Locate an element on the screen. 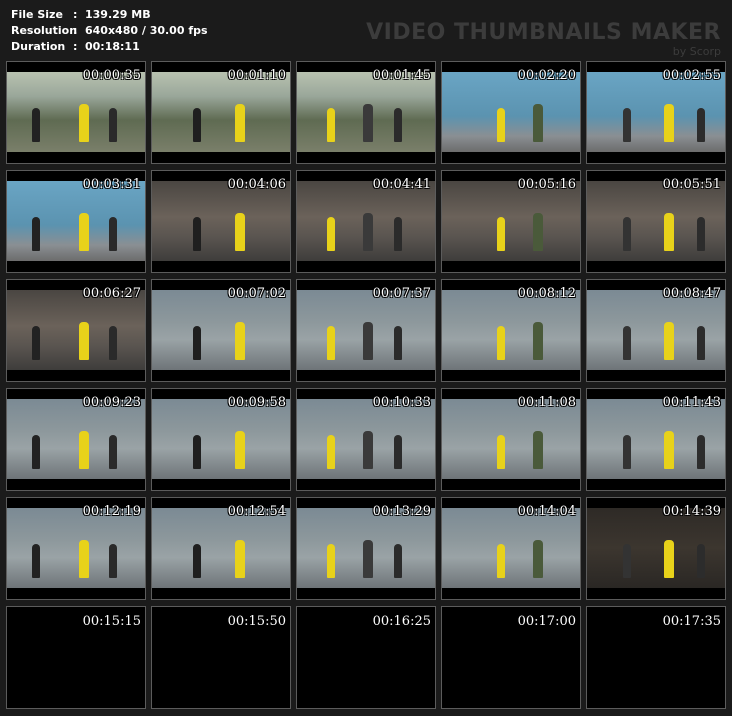  video-thumbnail: 00:12:54 is located at coordinates (221, 548).